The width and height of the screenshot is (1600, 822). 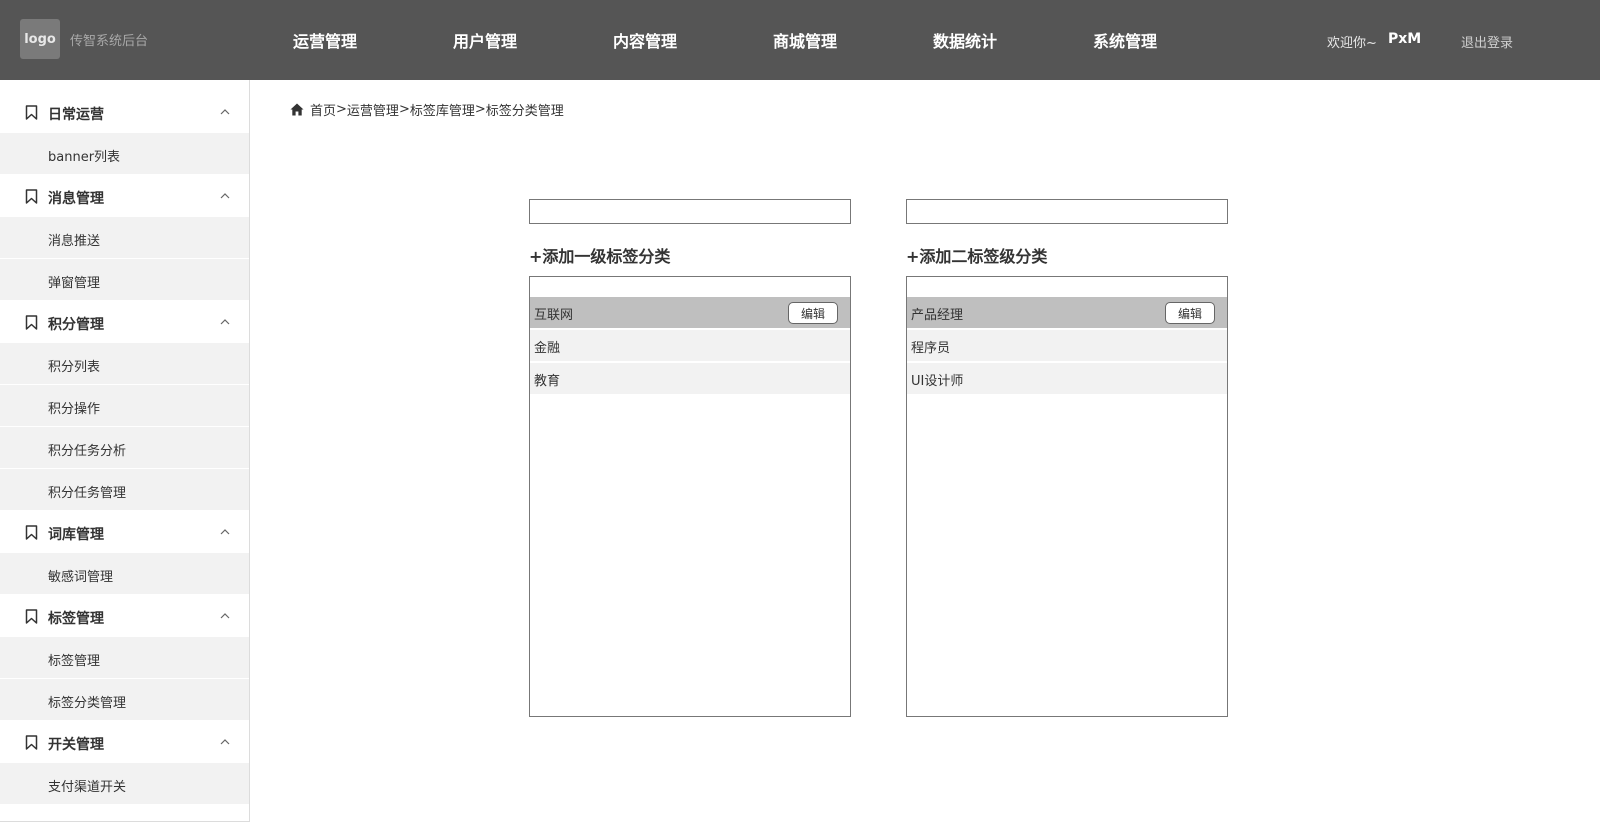 I want to click on sidebar-group-switches: 开关管理, so click(x=124, y=742).